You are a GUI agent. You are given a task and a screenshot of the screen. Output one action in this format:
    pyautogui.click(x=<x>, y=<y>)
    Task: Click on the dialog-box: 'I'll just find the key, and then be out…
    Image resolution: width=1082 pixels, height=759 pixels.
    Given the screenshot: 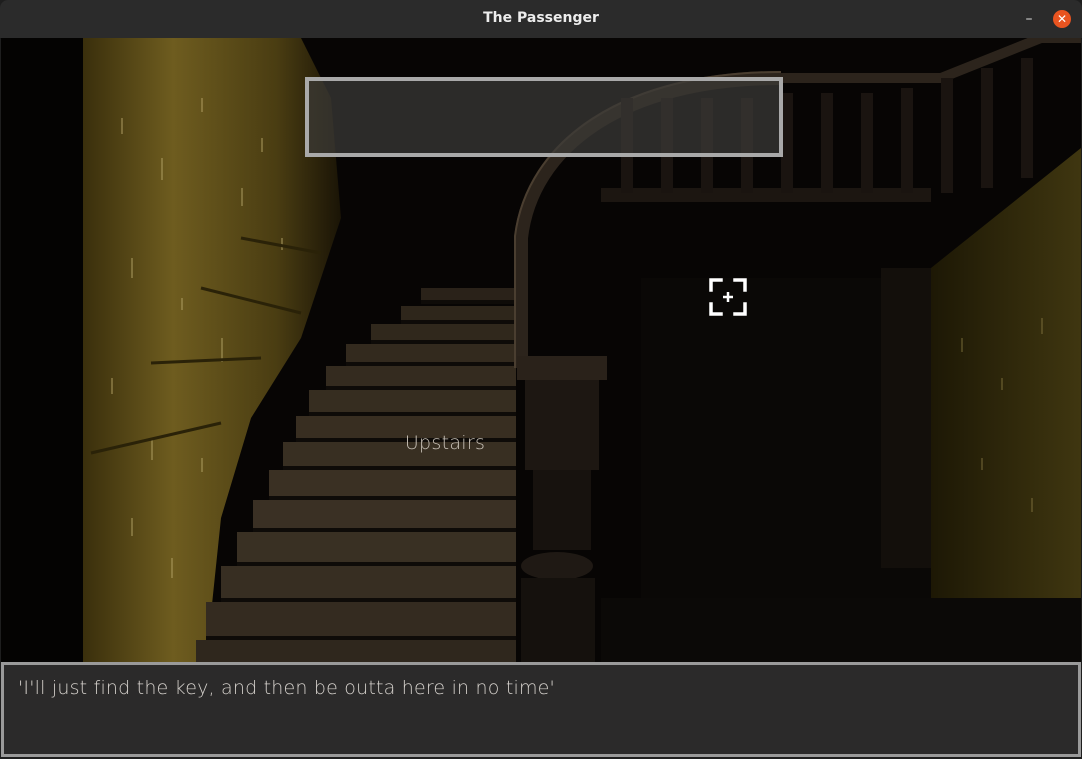 What is the action you would take?
    pyautogui.click(x=541, y=709)
    